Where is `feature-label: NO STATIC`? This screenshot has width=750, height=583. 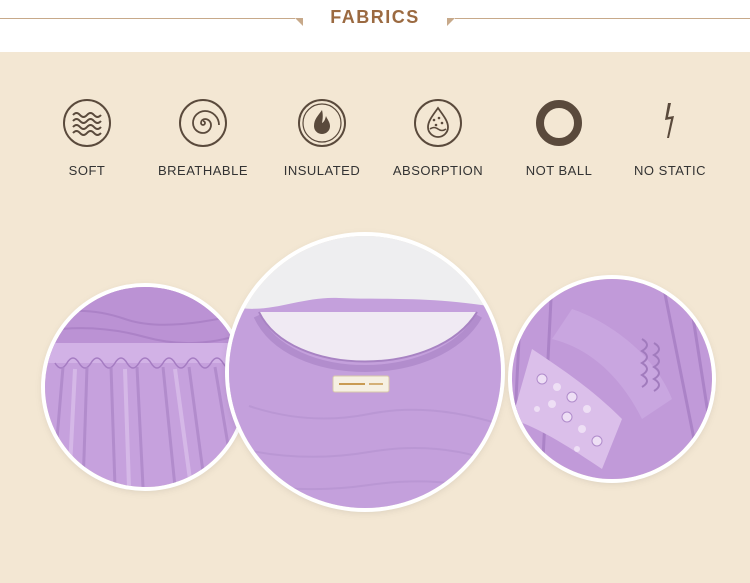
feature-label: NO STATIC is located at coordinates (670, 170).